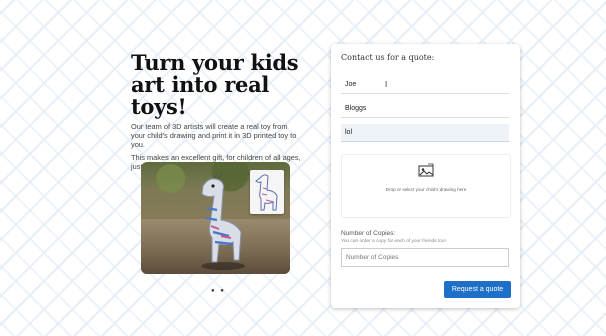 Image resolution: width=606 pixels, height=336 pixels. I want to click on hero-title: Turn your kids art into real toys!, so click(216, 85).